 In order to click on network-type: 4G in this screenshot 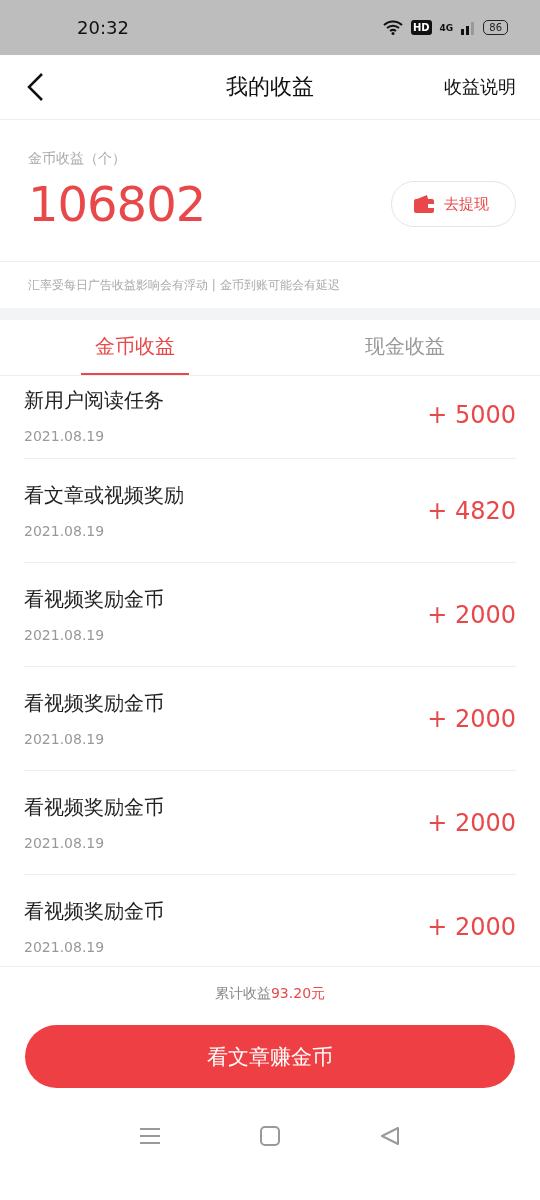, I will do `click(446, 27)`.